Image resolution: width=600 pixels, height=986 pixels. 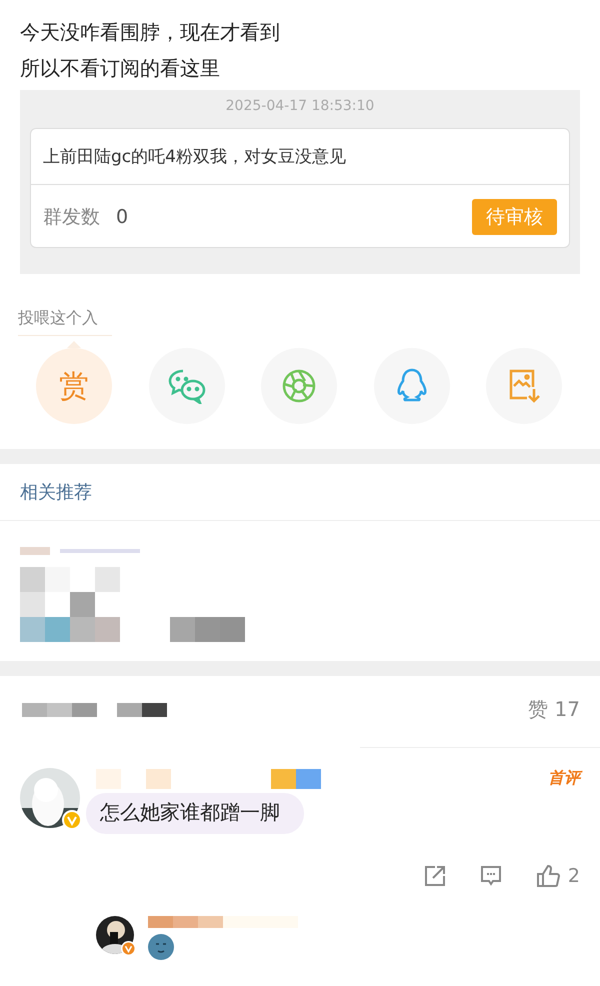 I want to click on status-button: 待审核, so click(x=514, y=217).